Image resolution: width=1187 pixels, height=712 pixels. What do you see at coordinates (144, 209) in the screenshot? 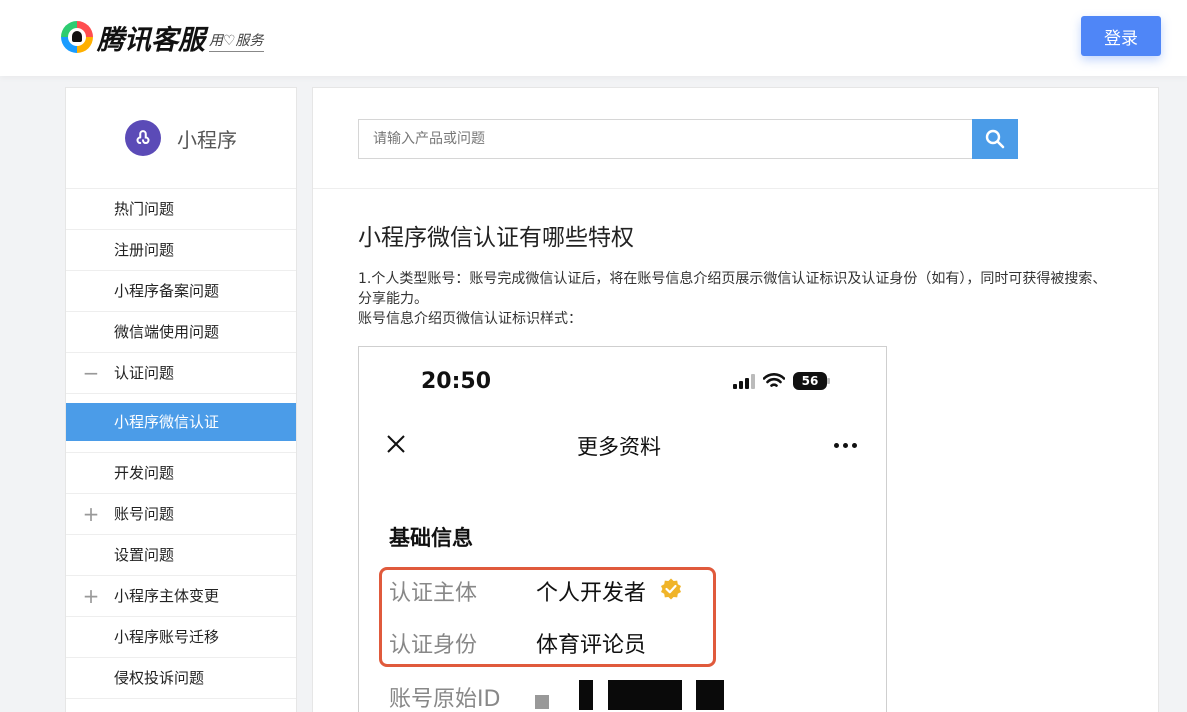
I see `sidebar-item-label: 热门问题` at bounding box center [144, 209].